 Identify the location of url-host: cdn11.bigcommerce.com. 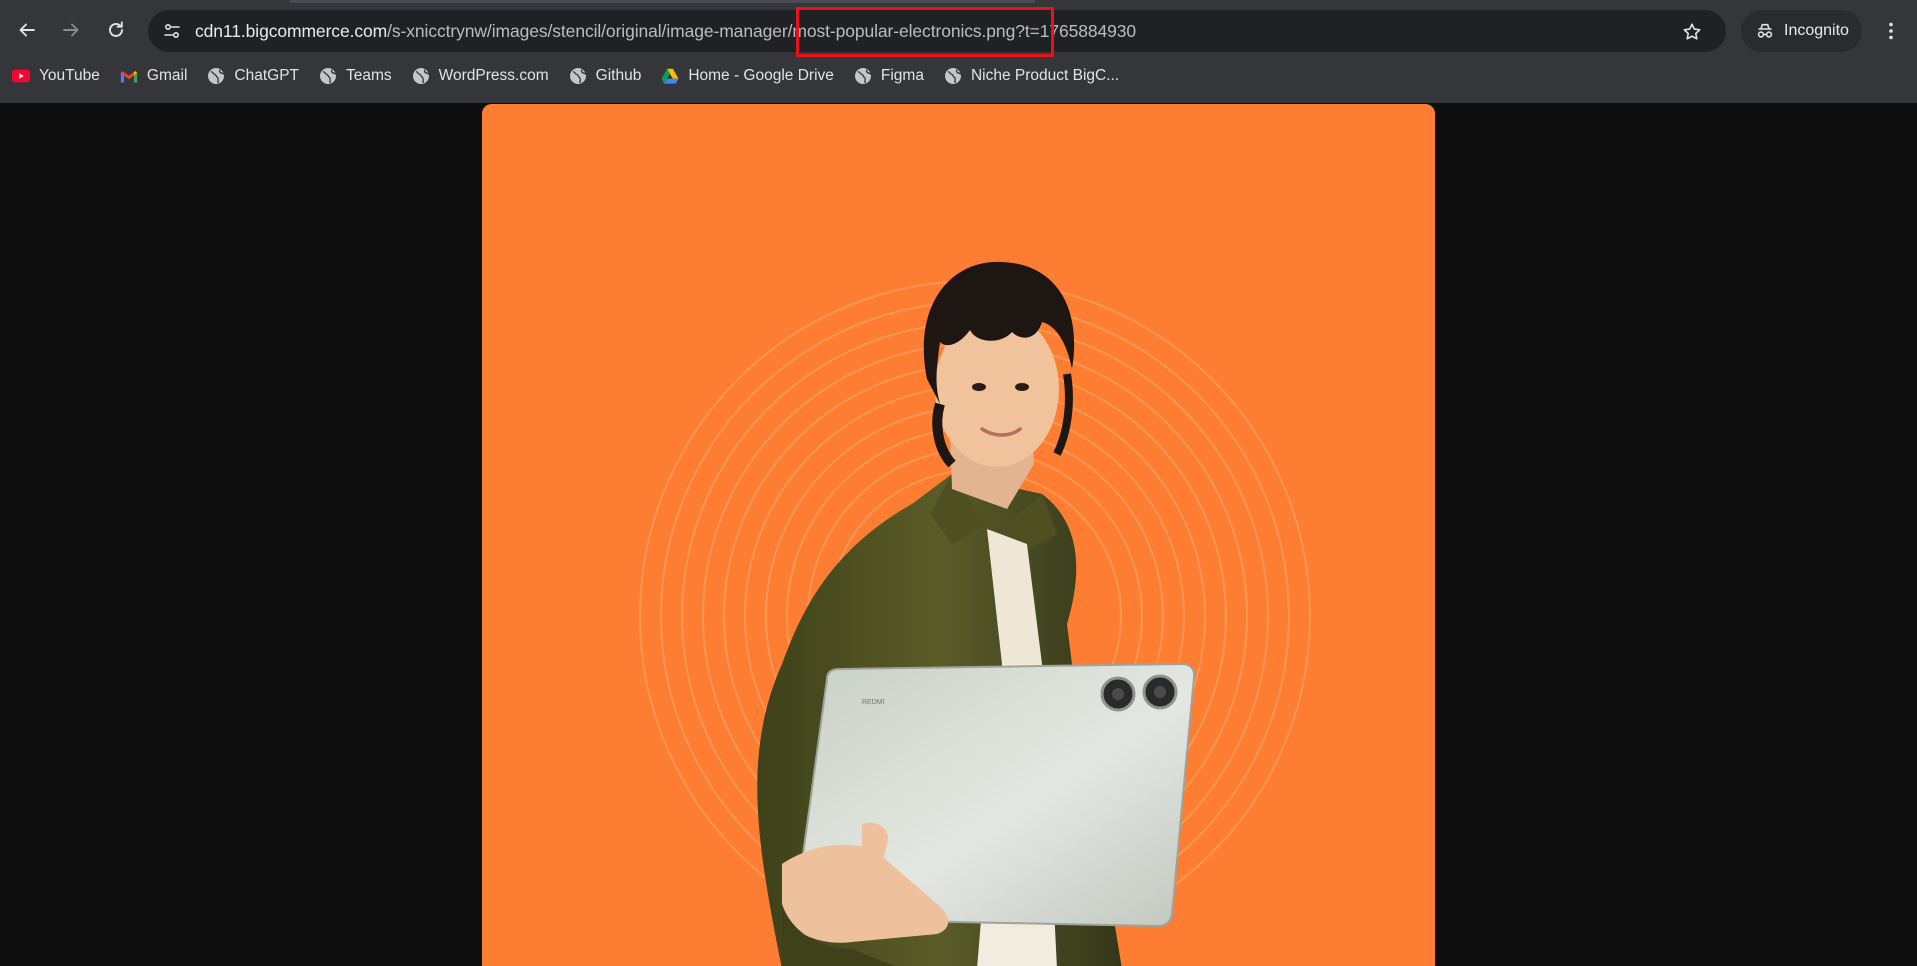
(291, 31).